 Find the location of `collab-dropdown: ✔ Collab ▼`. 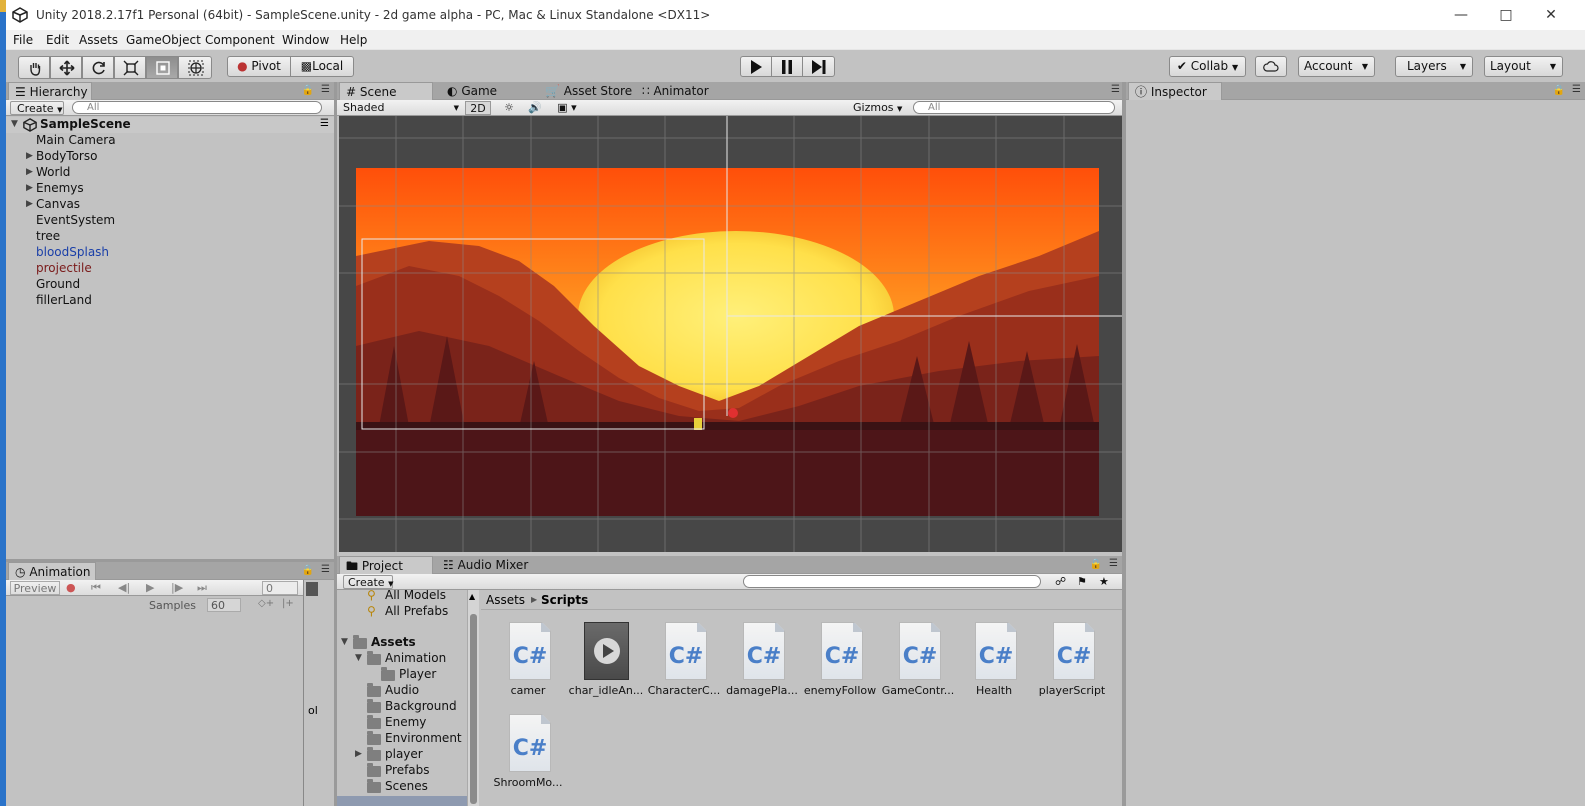

collab-dropdown: ✔ Collab ▼ is located at coordinates (1207, 66).